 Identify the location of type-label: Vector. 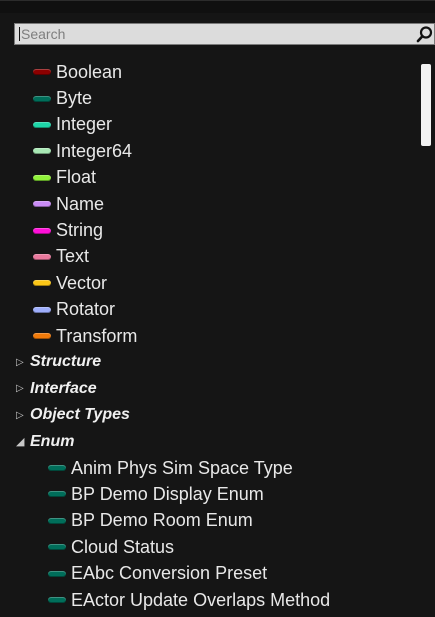
(82, 282).